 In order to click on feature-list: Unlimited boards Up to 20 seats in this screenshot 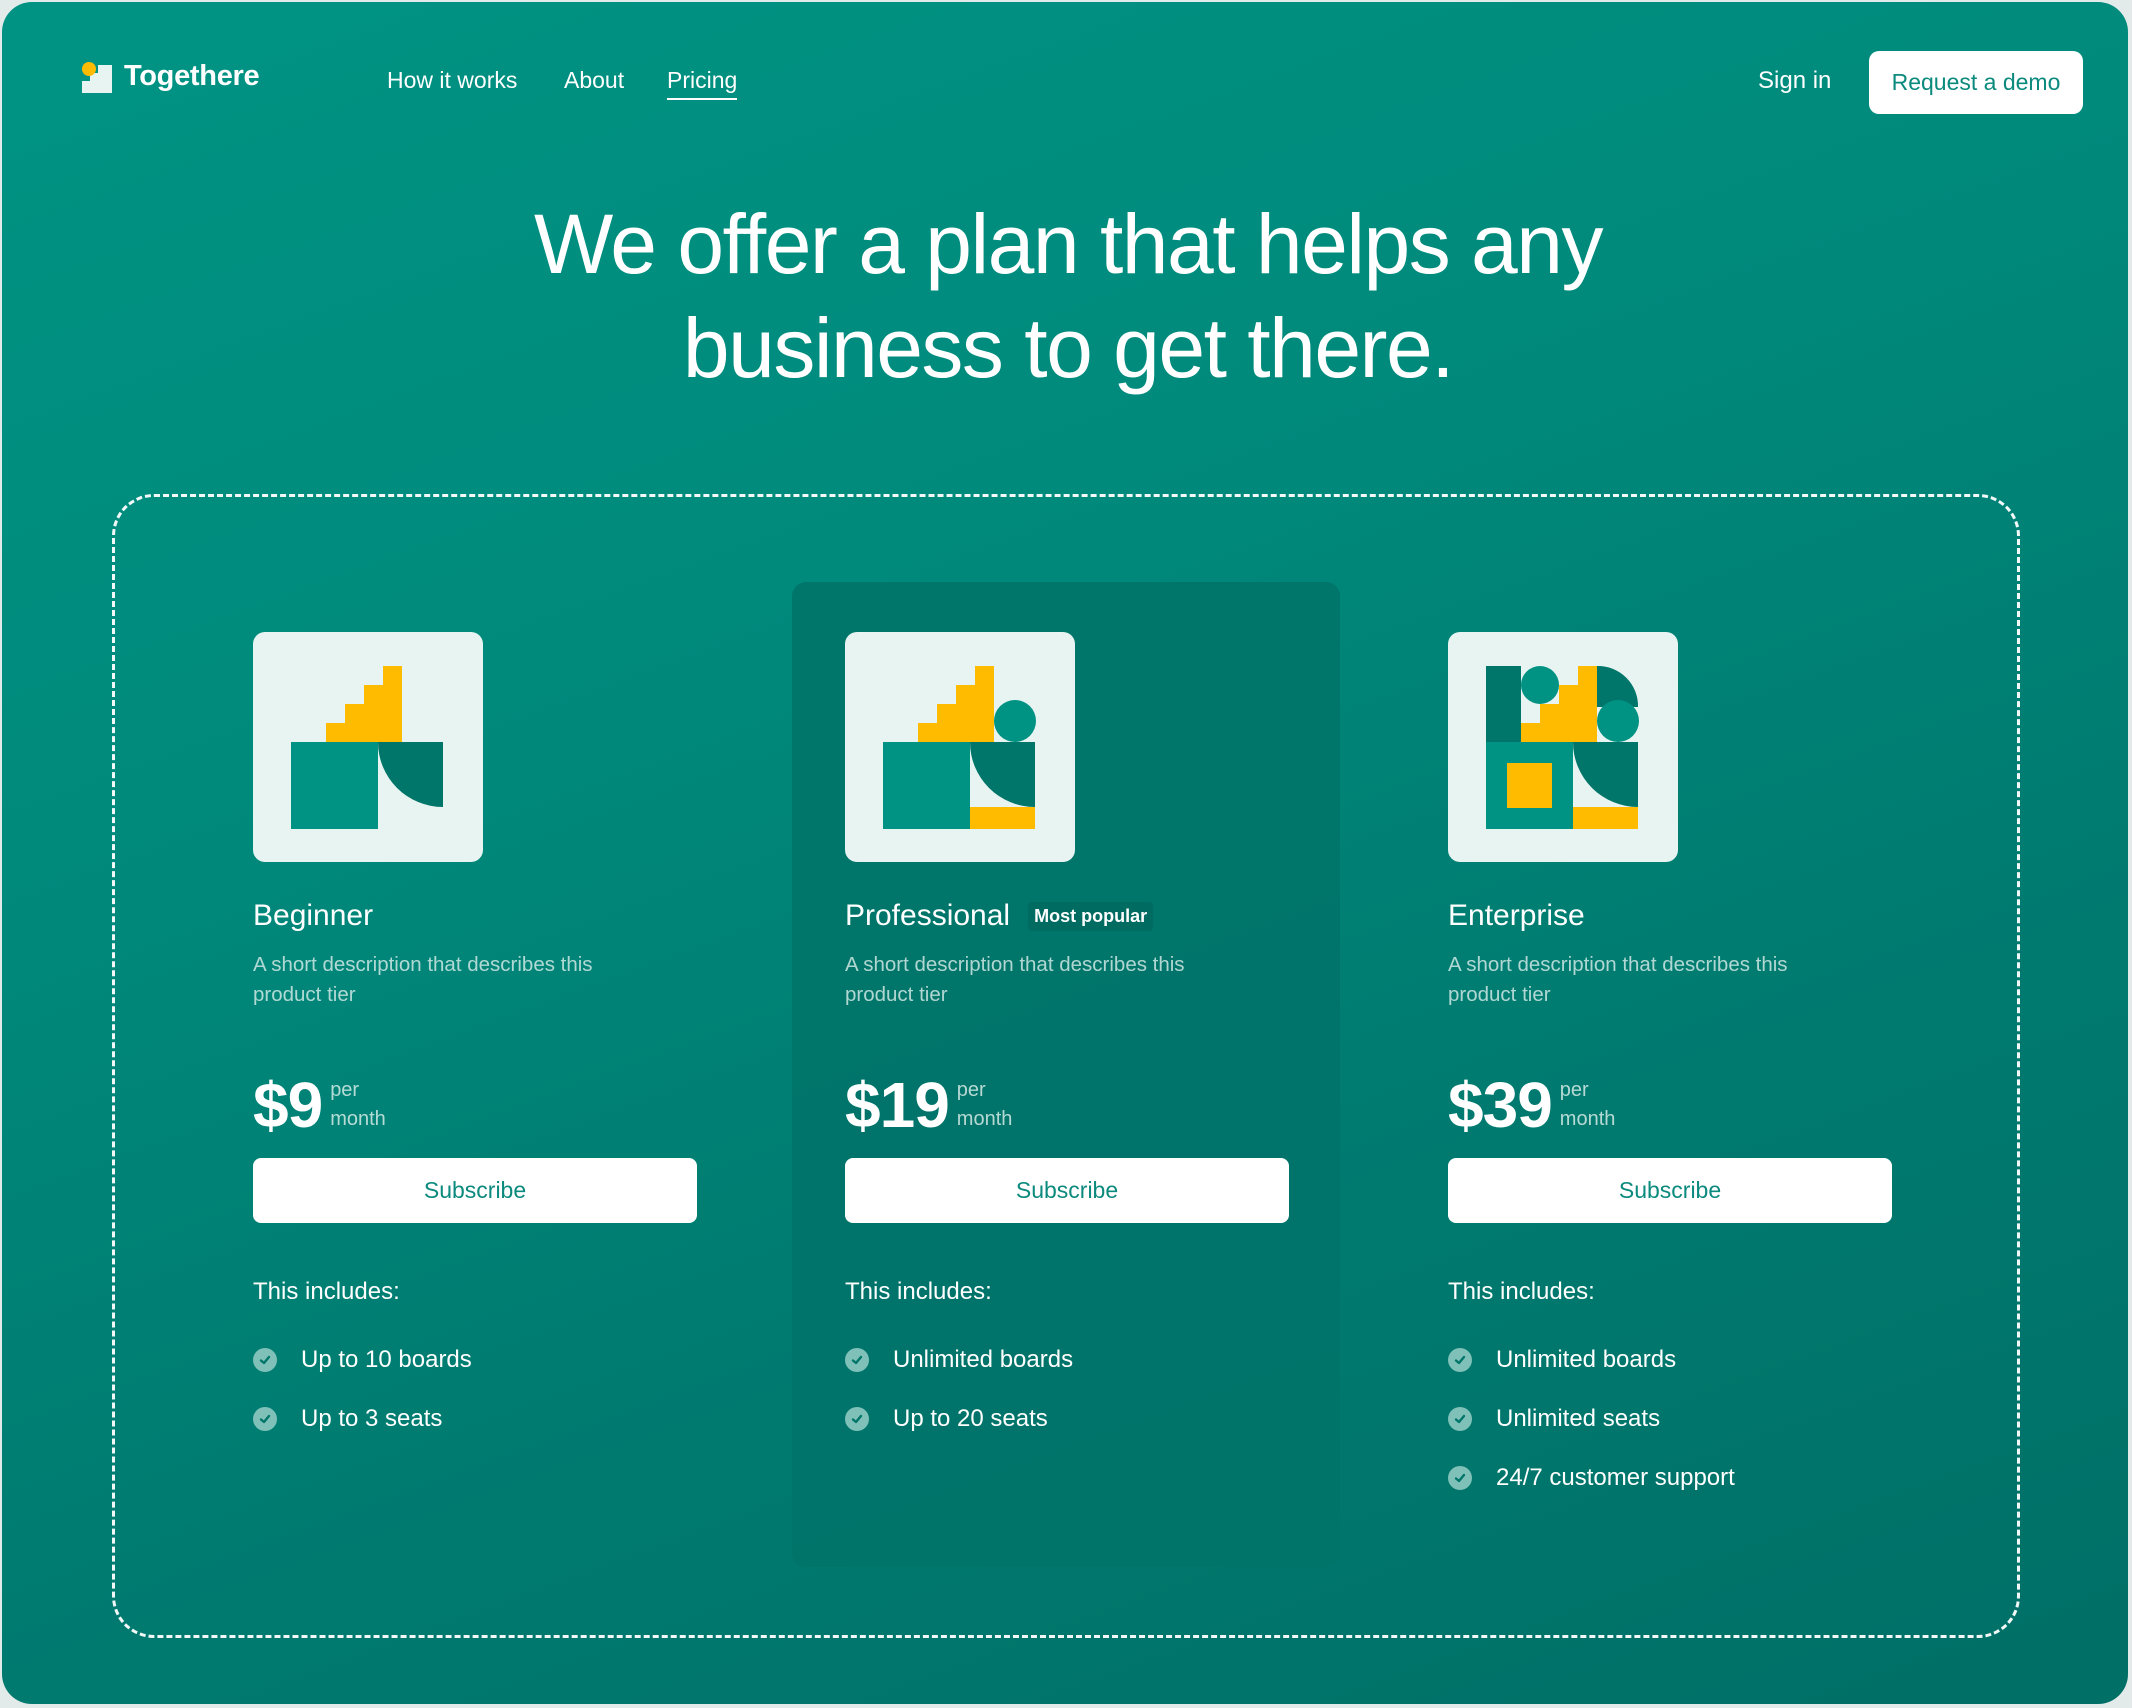, I will do `click(1075, 1389)`.